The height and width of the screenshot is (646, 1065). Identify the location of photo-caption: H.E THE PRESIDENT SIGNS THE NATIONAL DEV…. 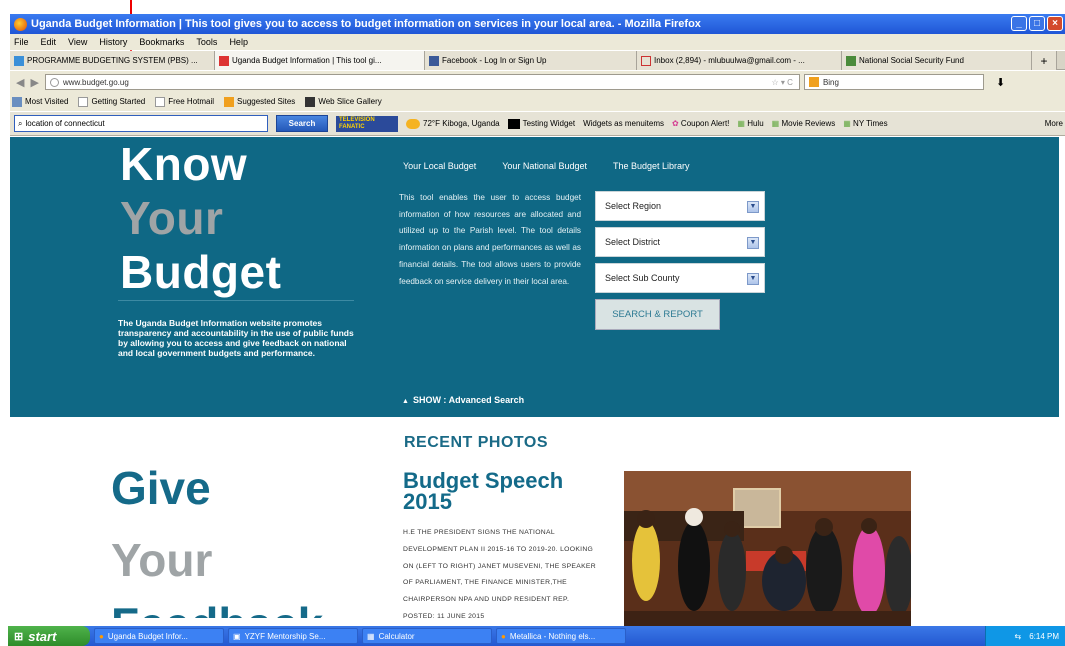
(499, 574).